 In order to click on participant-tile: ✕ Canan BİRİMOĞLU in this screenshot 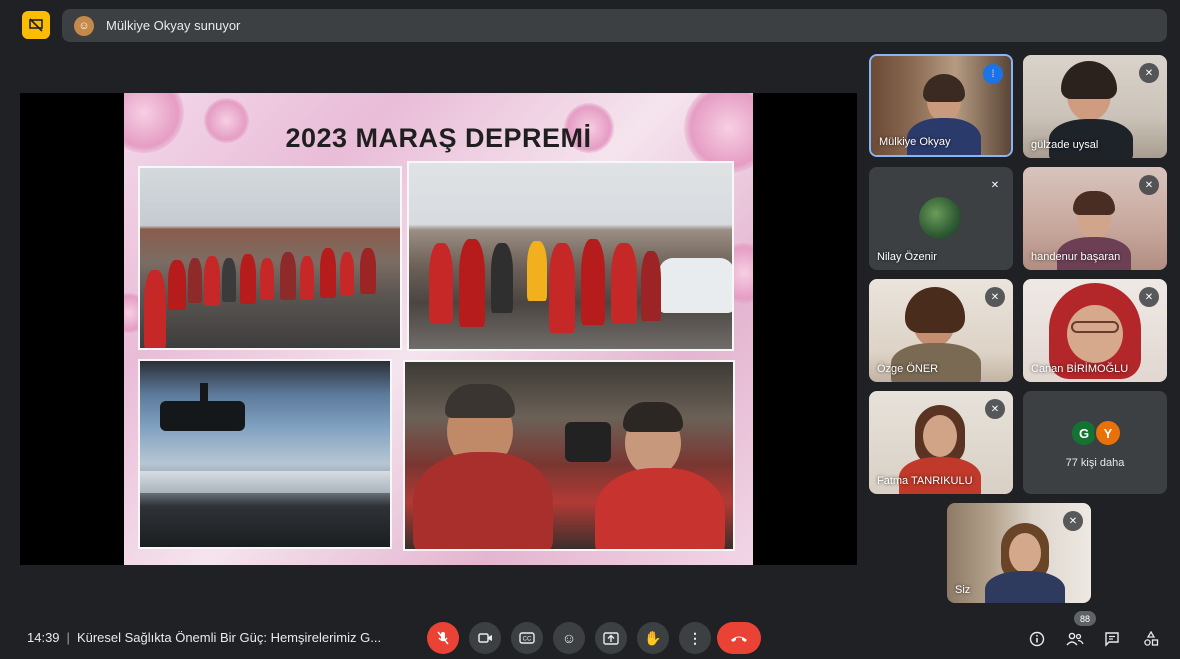, I will do `click(1095, 330)`.